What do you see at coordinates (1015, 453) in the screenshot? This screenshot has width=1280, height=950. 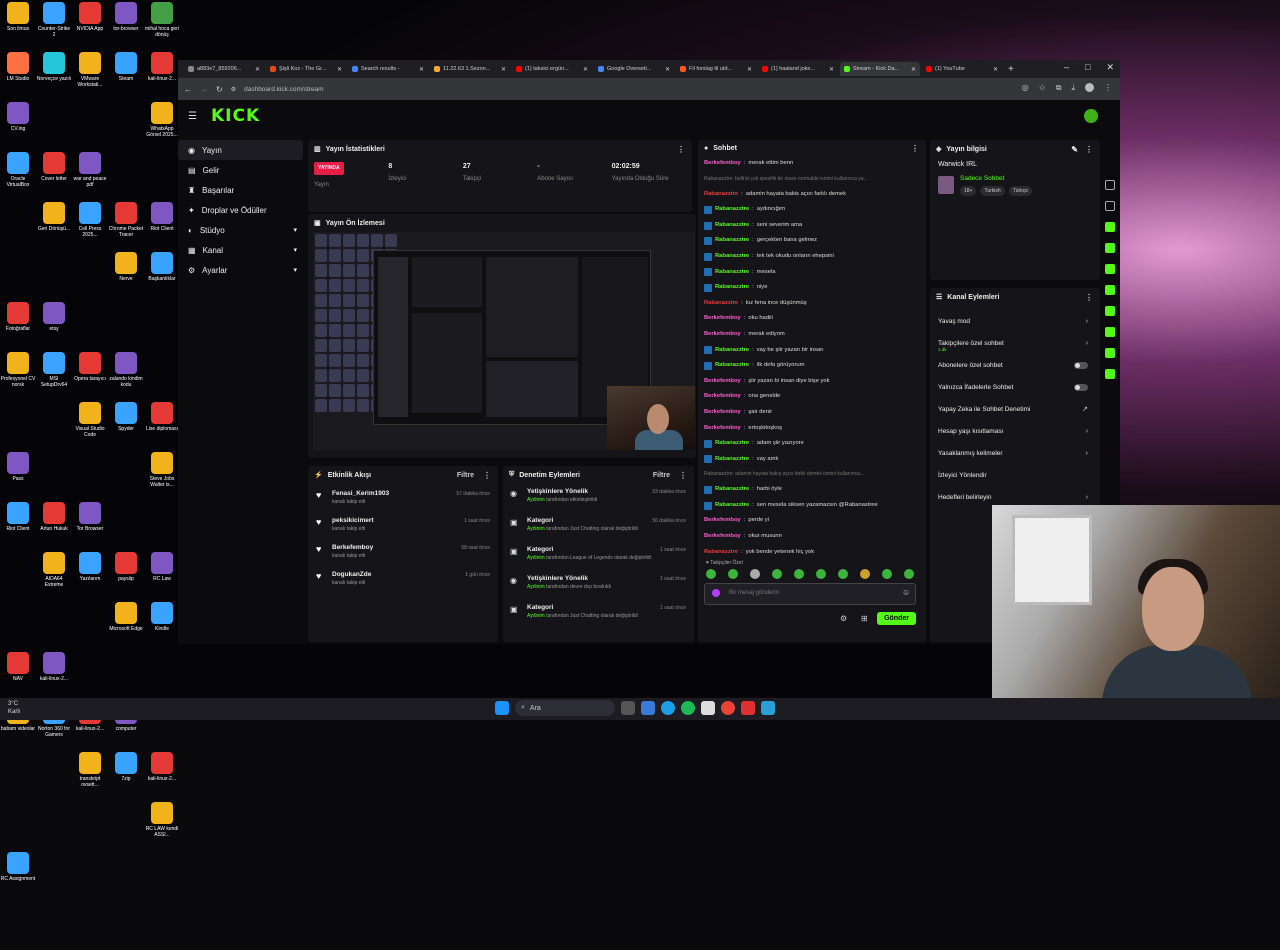 I see `channel-action-item: Yasaklanmış kelimeler ›` at bounding box center [1015, 453].